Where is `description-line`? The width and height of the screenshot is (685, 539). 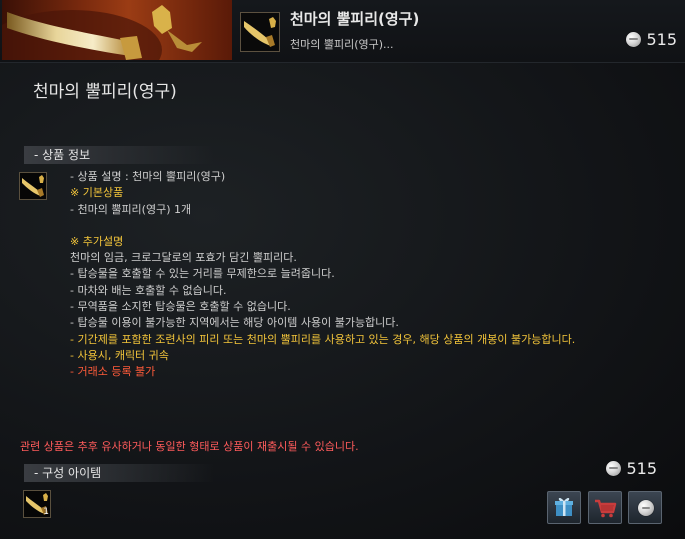
description-line is located at coordinates (375, 226).